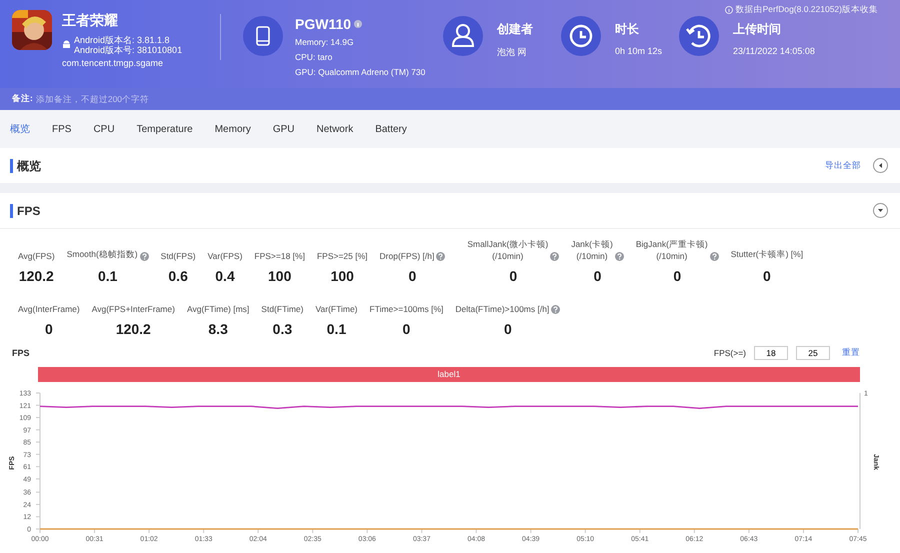  Describe the element at coordinates (22, 99) in the screenshot. I see `note-label: 备注:` at that location.